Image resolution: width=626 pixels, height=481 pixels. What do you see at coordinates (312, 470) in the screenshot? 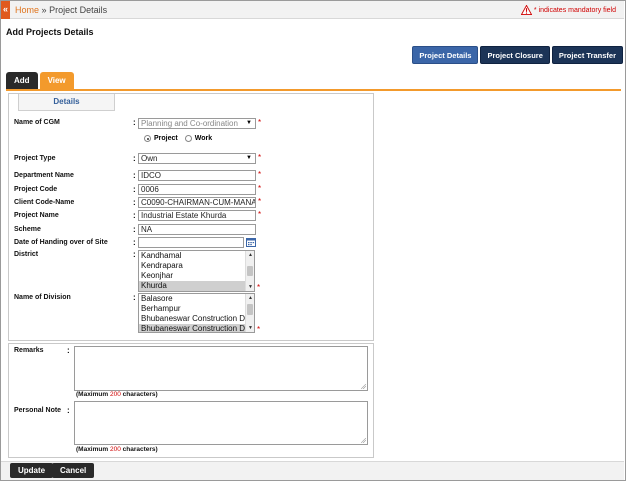
I see `bottom-bar` at bounding box center [312, 470].